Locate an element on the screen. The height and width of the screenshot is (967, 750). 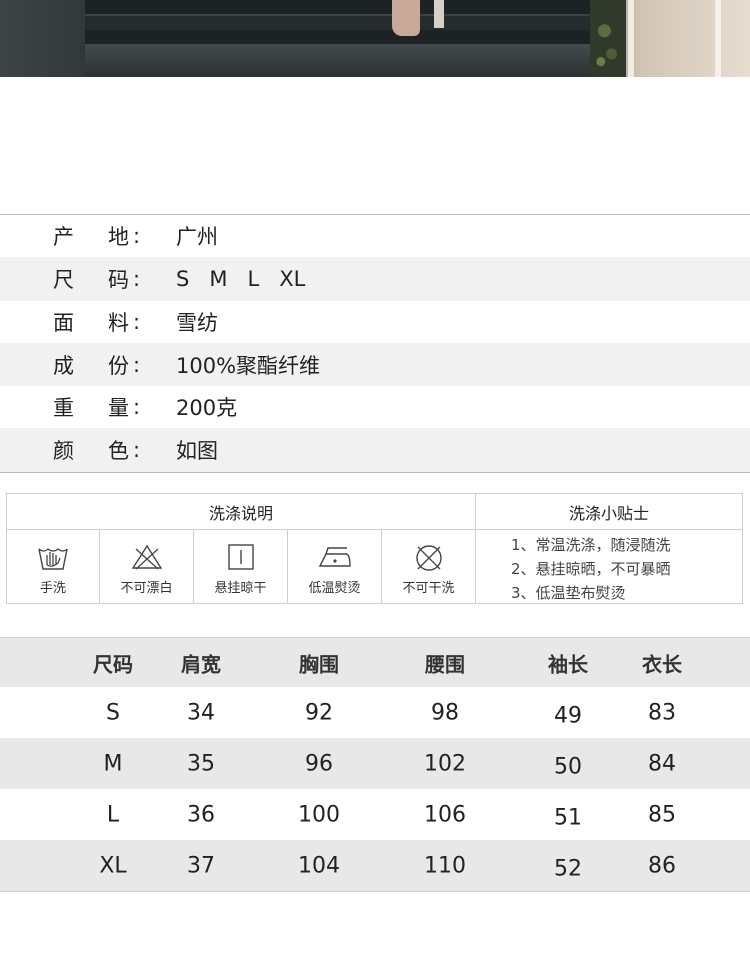
size-cell: M is located at coordinates (113, 763).